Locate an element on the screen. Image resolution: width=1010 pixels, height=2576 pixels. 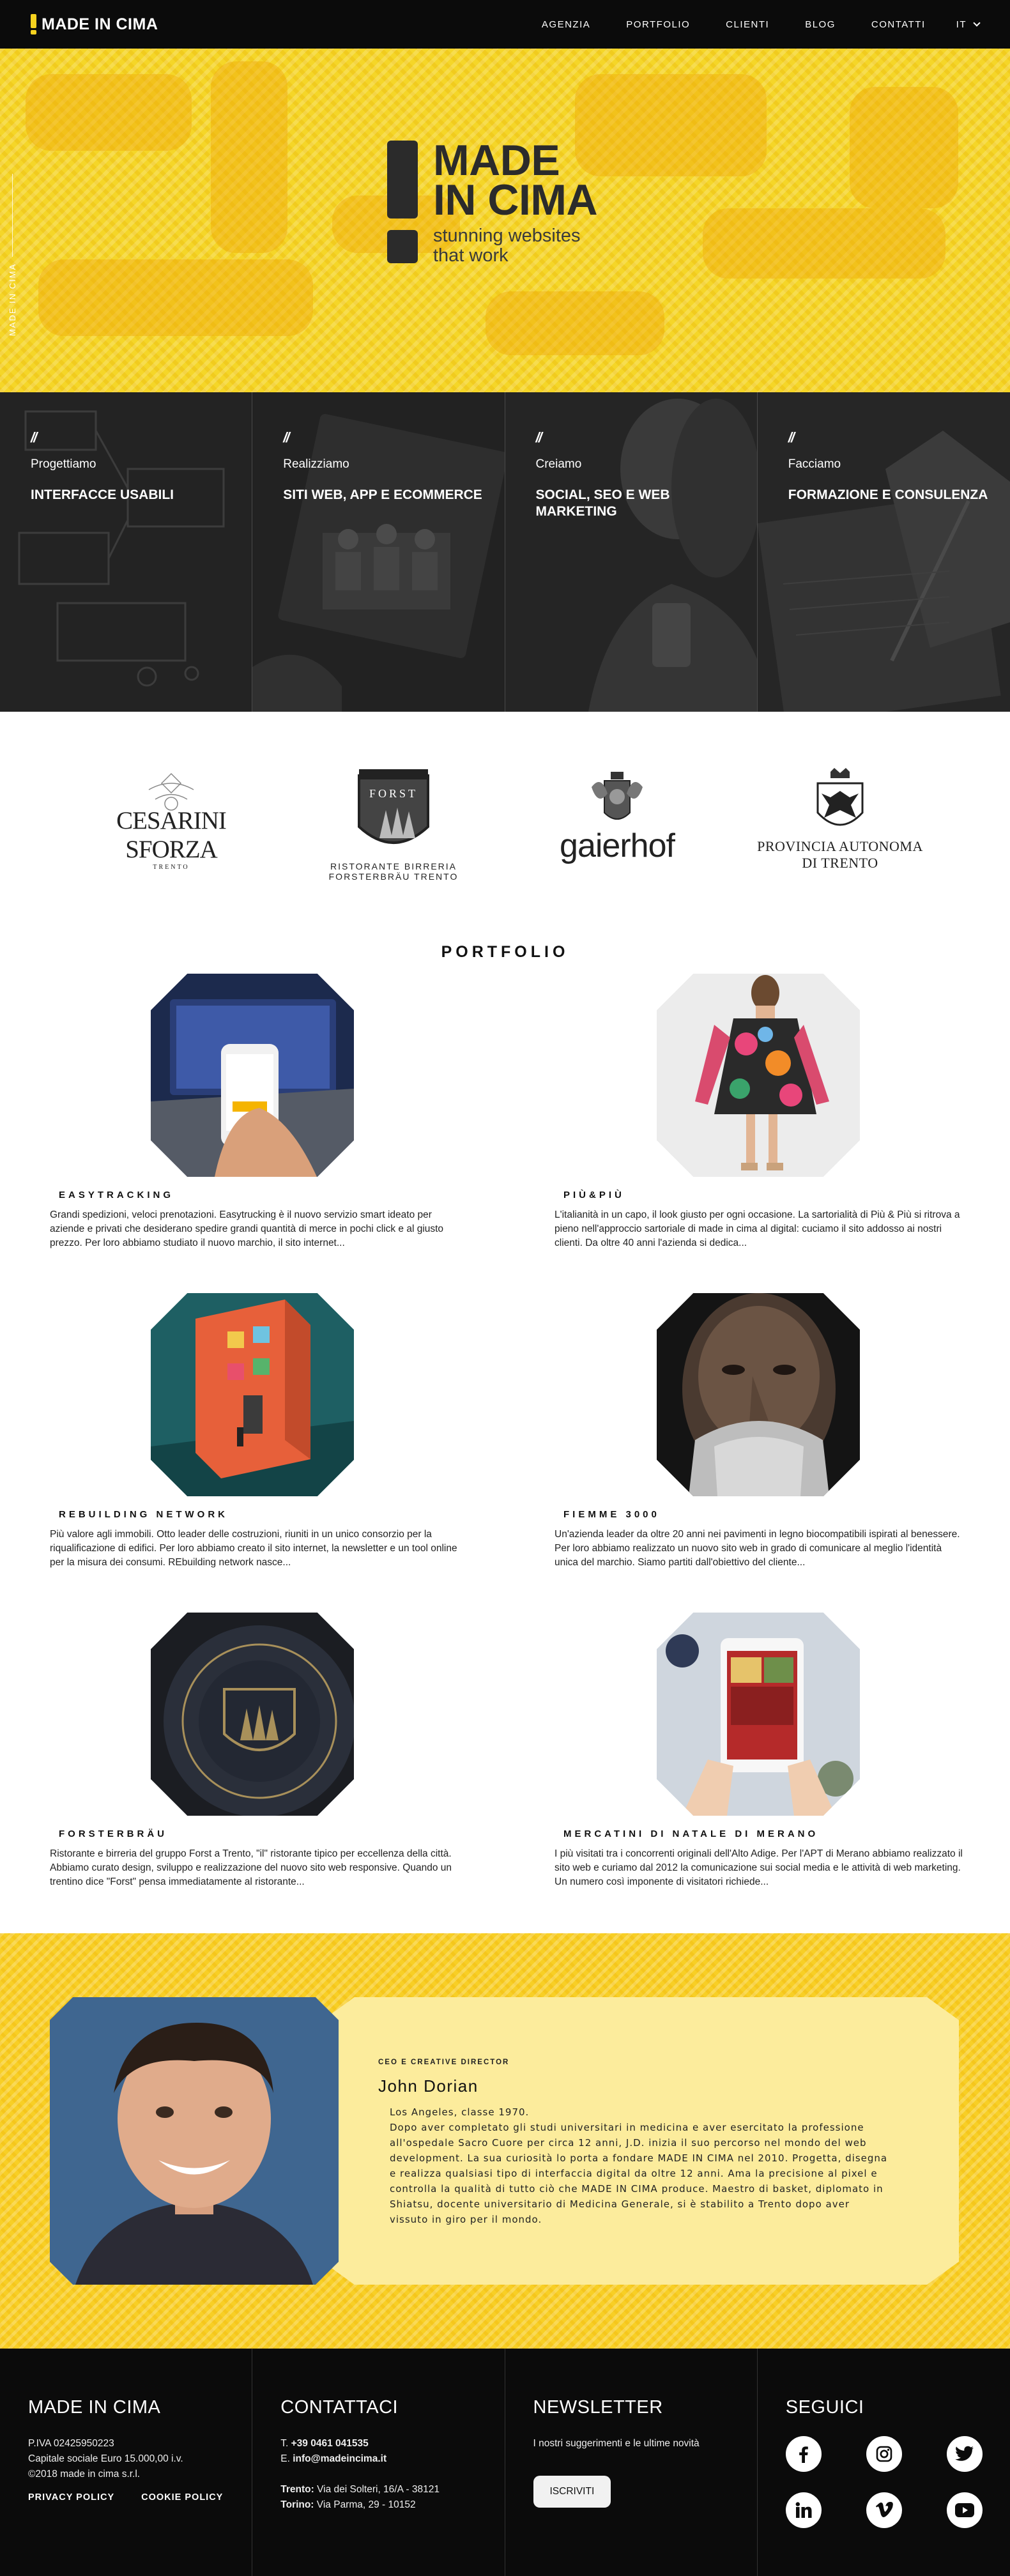
company-vat: P.IVA 02425950223 is located at coordinates (71, 2443).